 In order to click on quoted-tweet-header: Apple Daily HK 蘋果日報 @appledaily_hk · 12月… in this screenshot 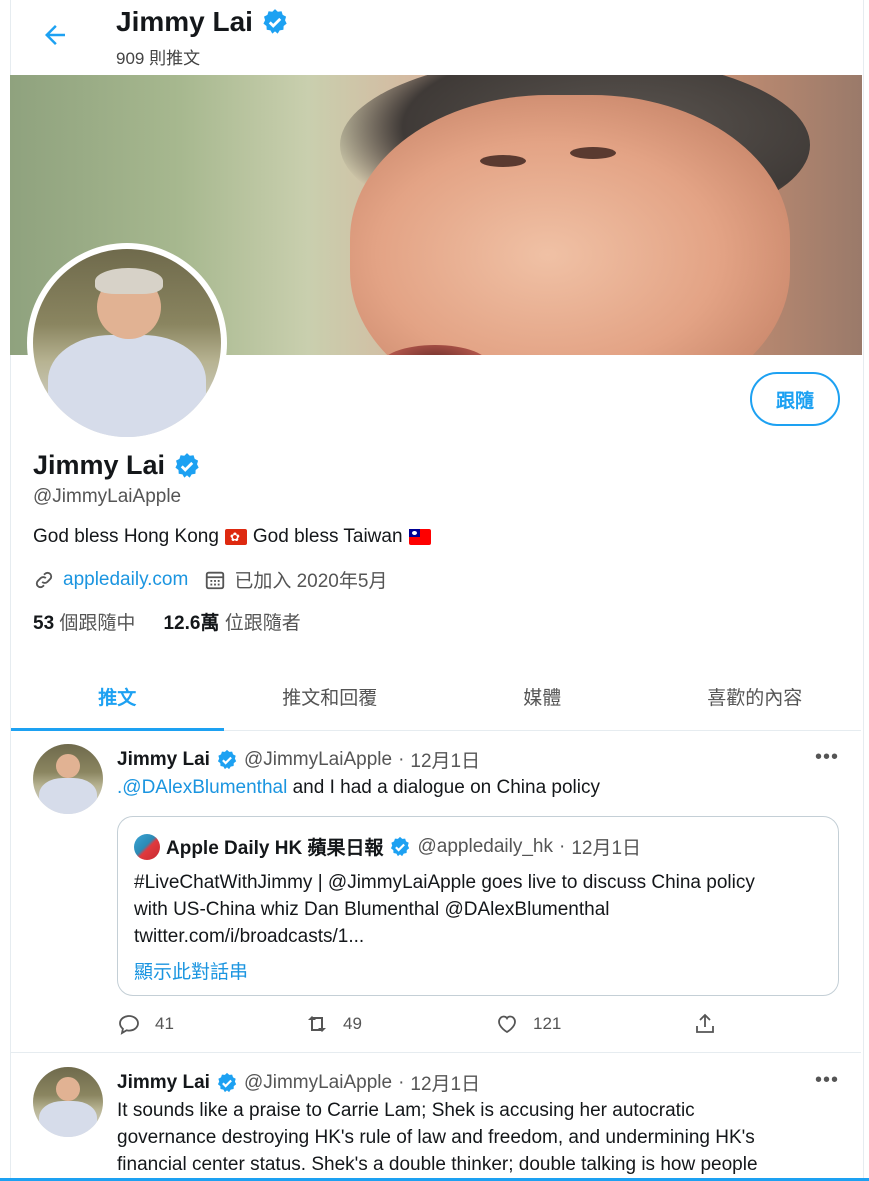, I will do `click(387, 846)`.